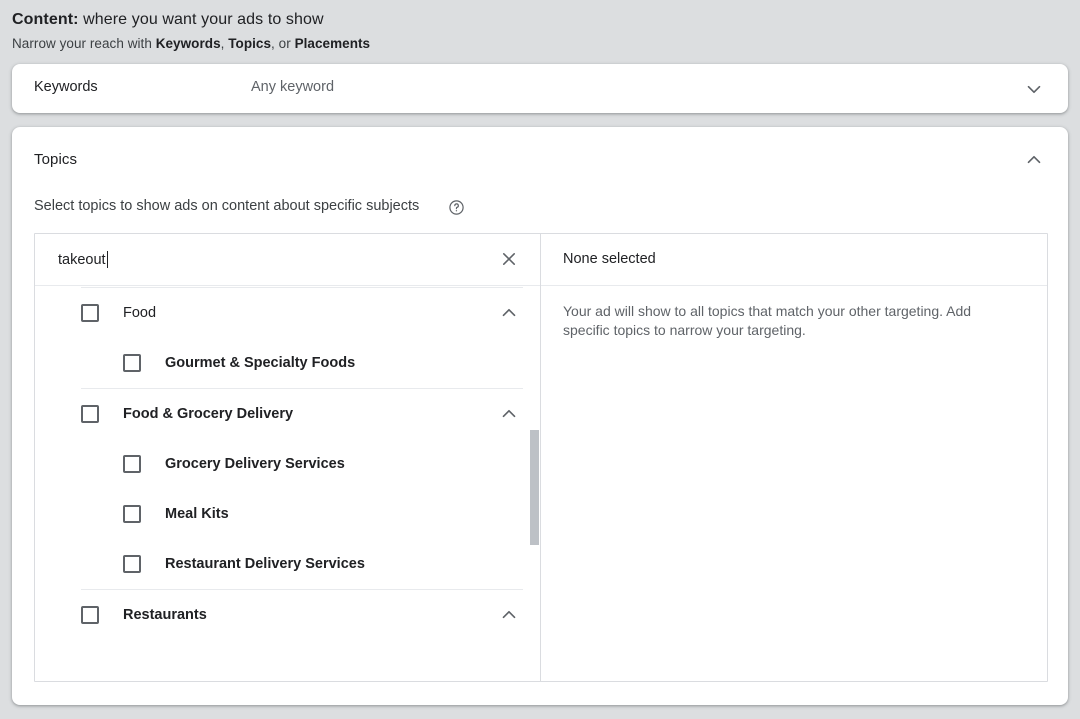  What do you see at coordinates (540, 88) in the screenshot?
I see `keywords-card: Keywords Any keyword` at bounding box center [540, 88].